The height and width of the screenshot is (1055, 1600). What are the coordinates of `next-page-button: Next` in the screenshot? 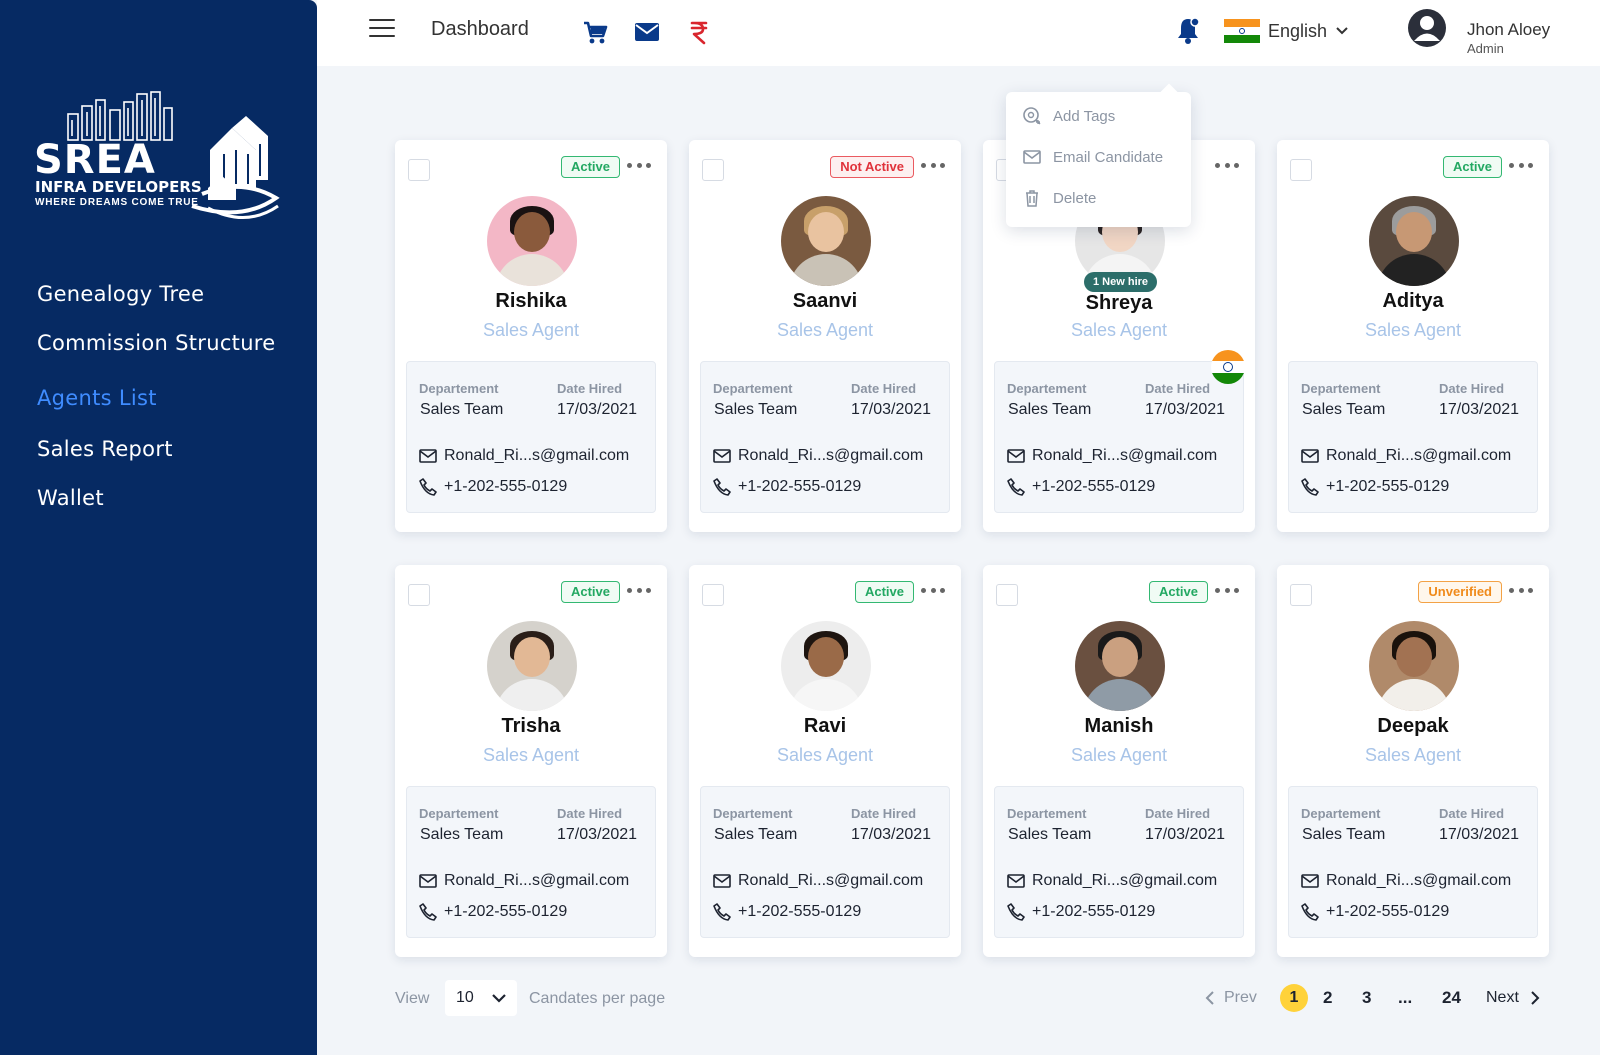 It's located at (1513, 998).